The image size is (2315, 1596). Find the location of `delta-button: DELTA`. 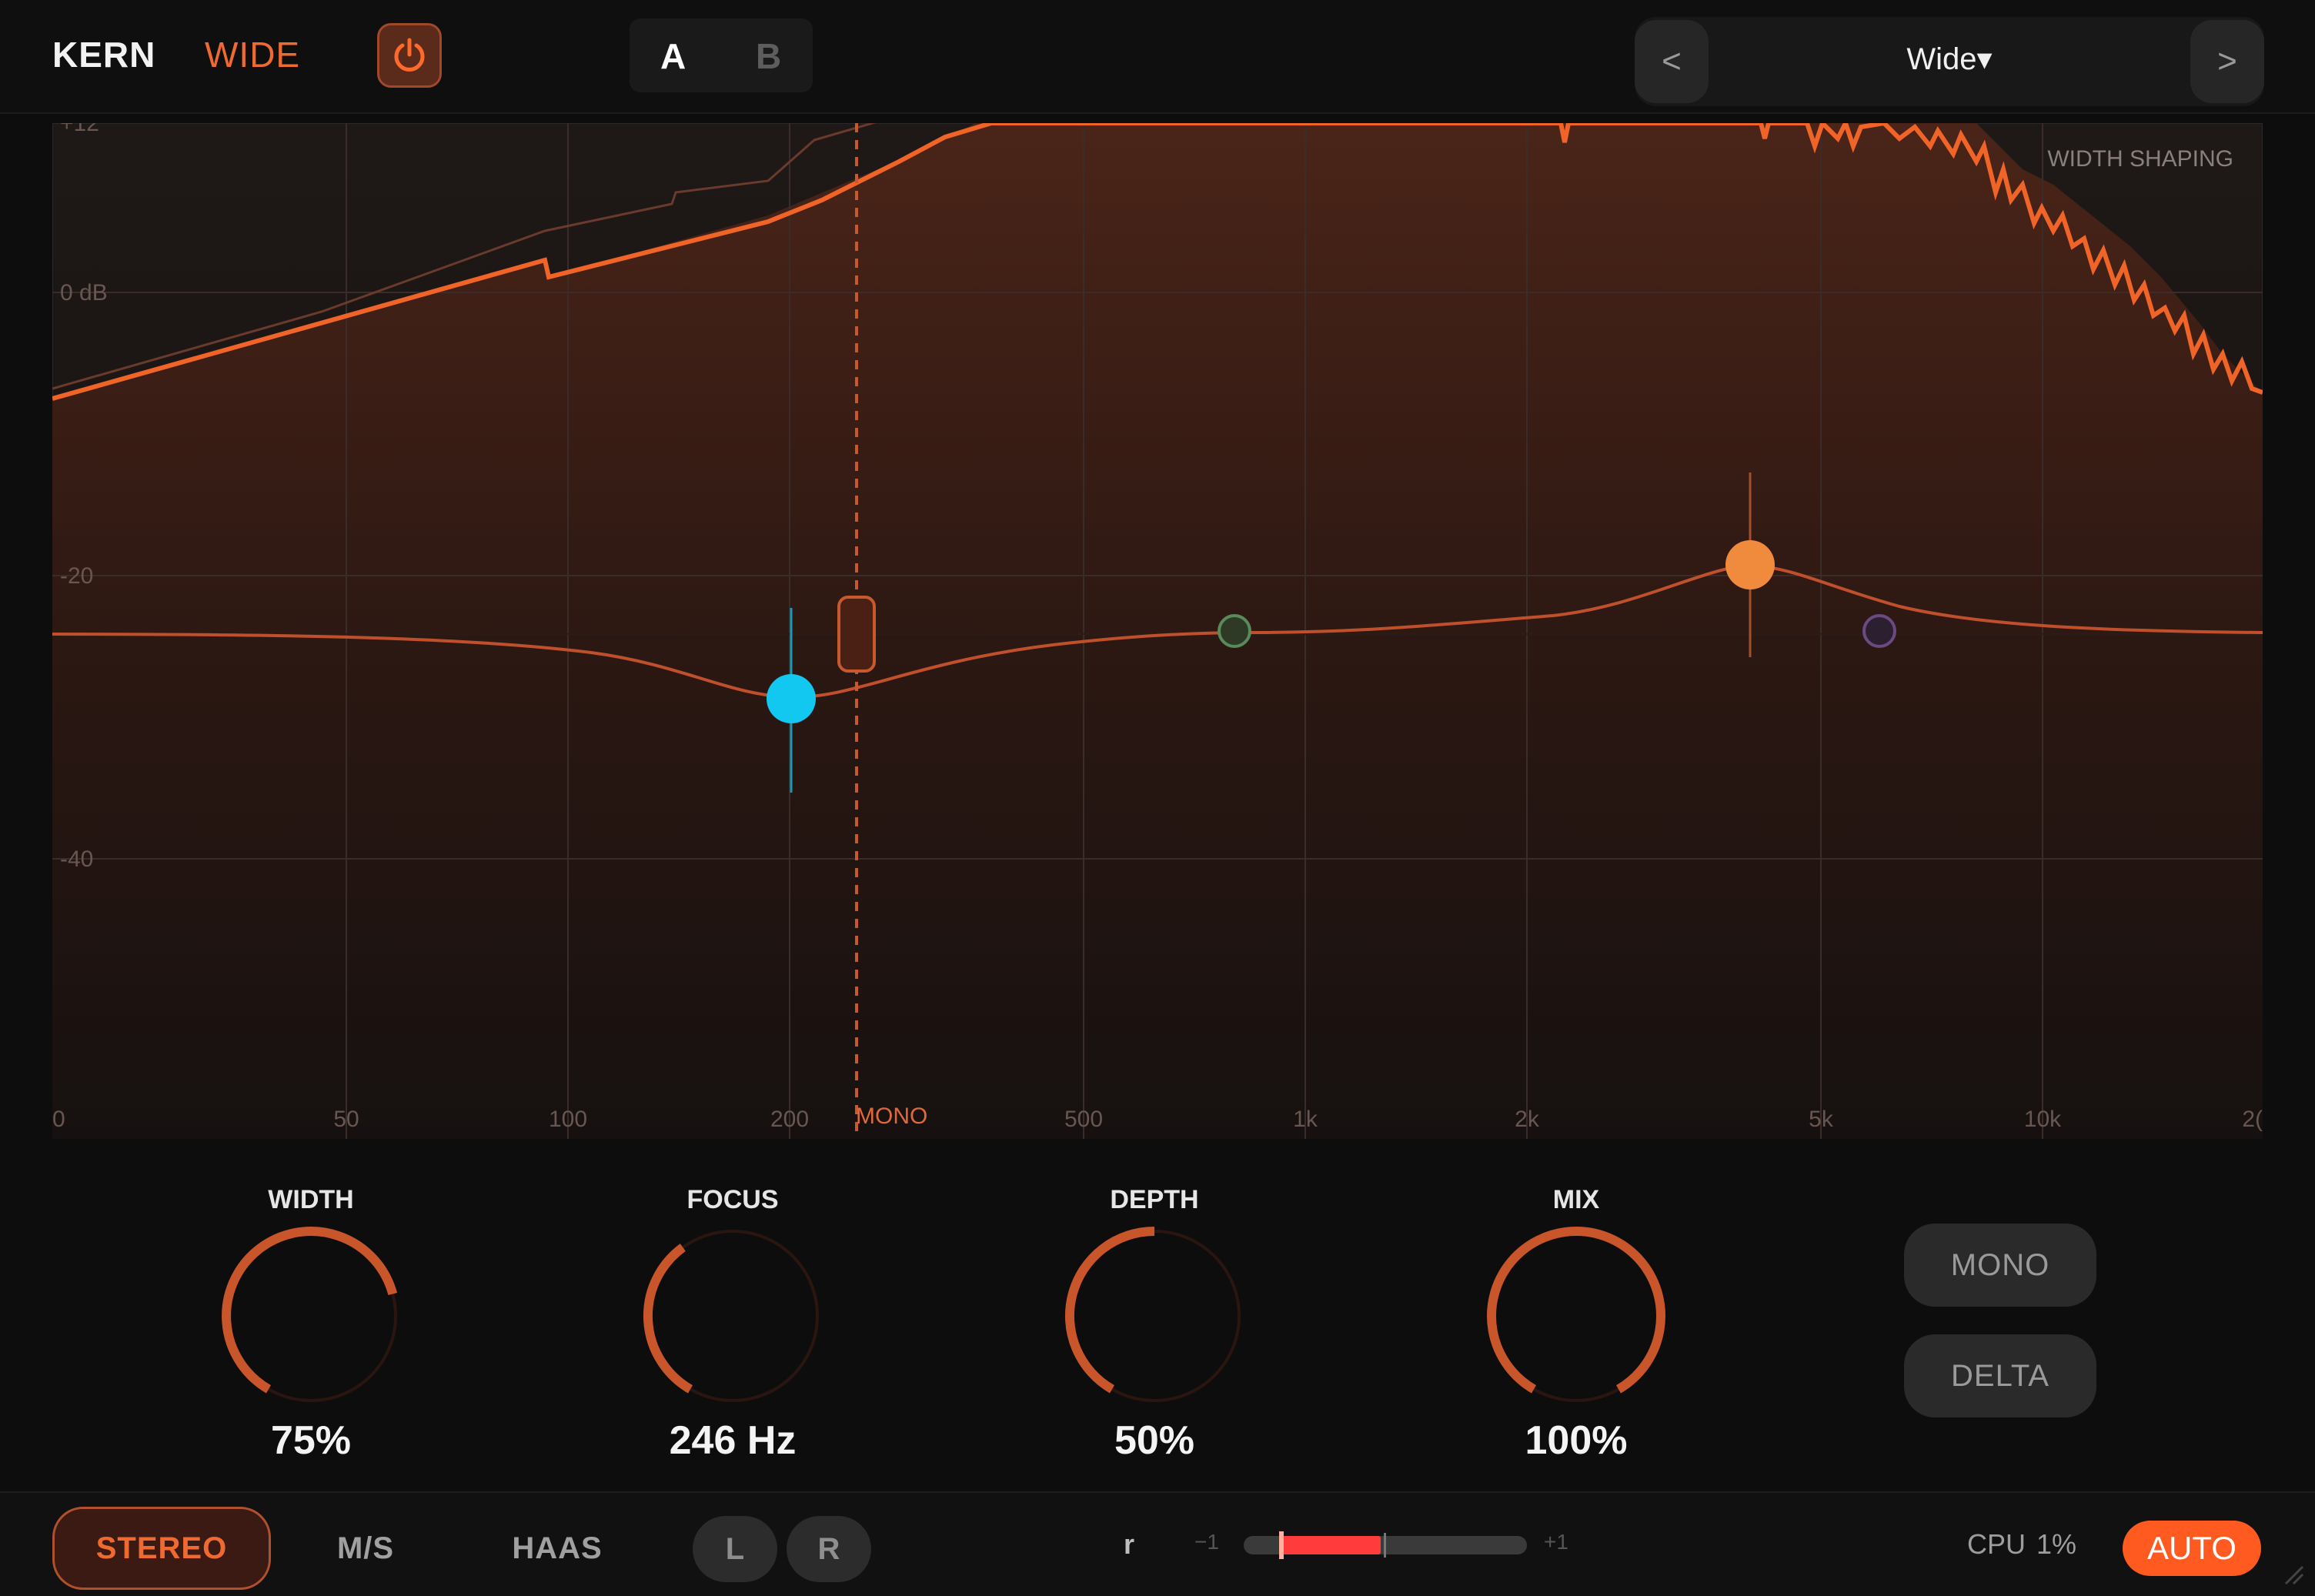

delta-button: DELTA is located at coordinates (2000, 1376).